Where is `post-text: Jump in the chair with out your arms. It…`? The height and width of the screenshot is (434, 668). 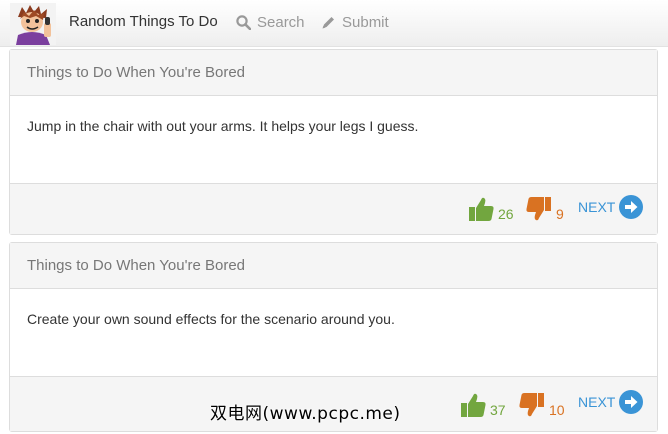
post-text: Jump in the chair with out your arms. It… is located at coordinates (223, 126).